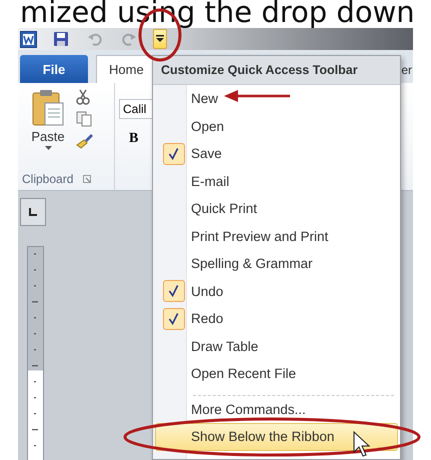 This screenshot has height=460, width=431. Describe the element at coordinates (28, 39) in the screenshot. I see `word-icon` at that location.